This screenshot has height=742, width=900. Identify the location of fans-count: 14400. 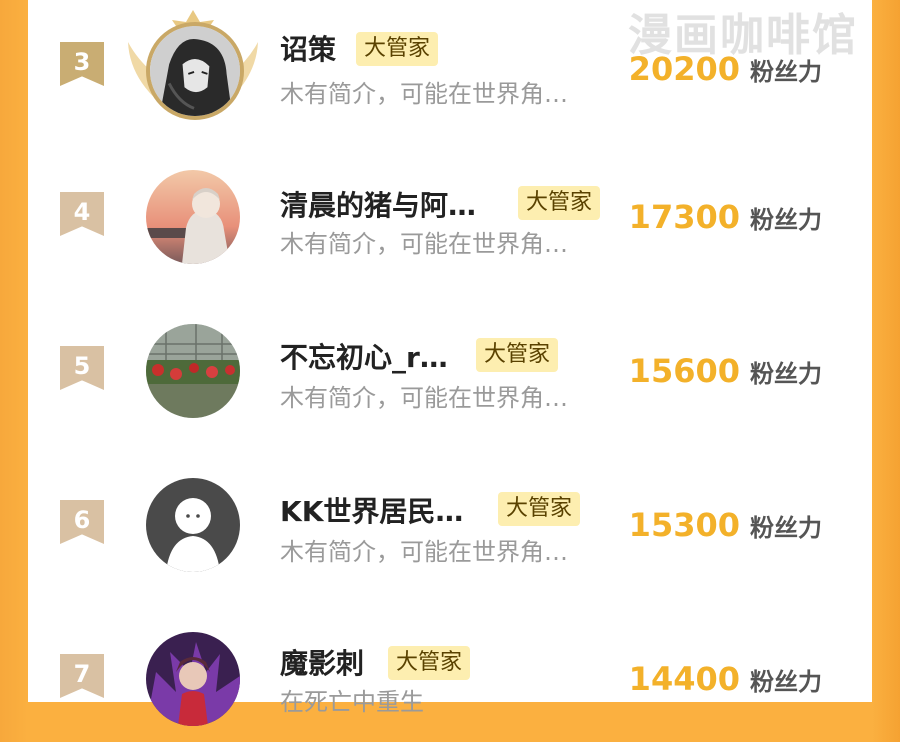
(684, 679).